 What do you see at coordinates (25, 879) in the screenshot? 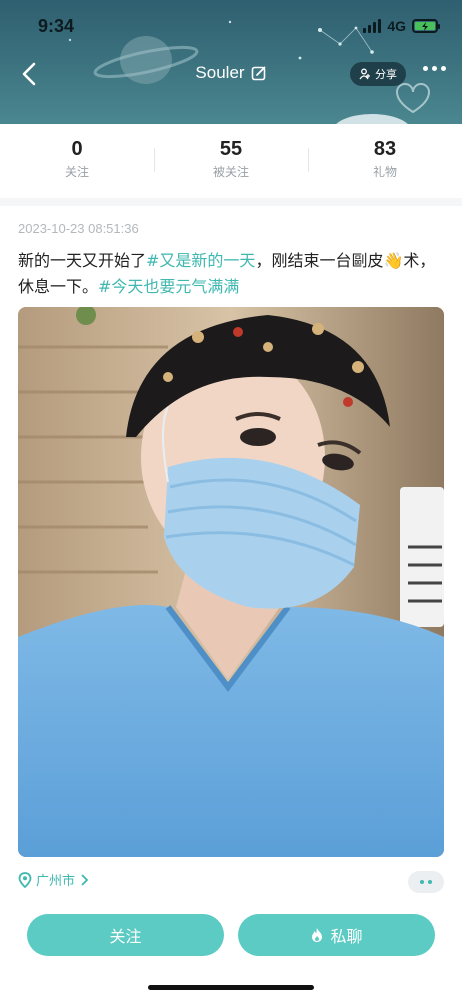
I see `location-pin-icon` at bounding box center [25, 879].